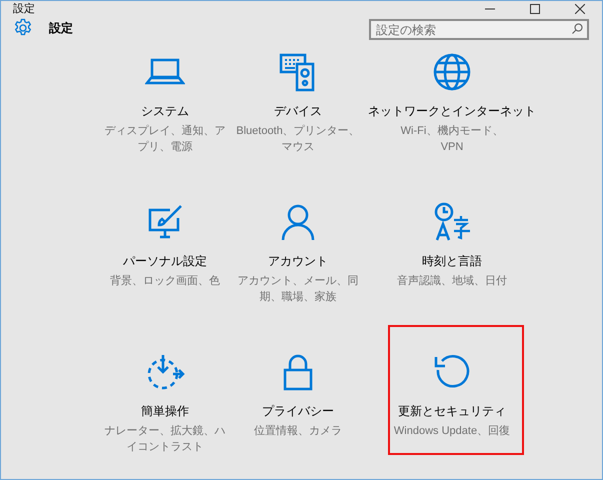 The width and height of the screenshot is (603, 480). What do you see at coordinates (165, 261) in the screenshot?
I see `category-title: パーソナル設定` at bounding box center [165, 261].